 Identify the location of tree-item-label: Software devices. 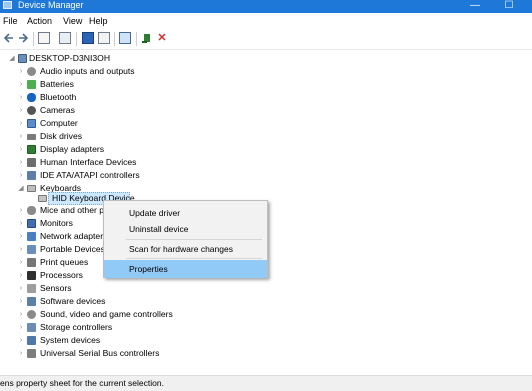
(73, 301).